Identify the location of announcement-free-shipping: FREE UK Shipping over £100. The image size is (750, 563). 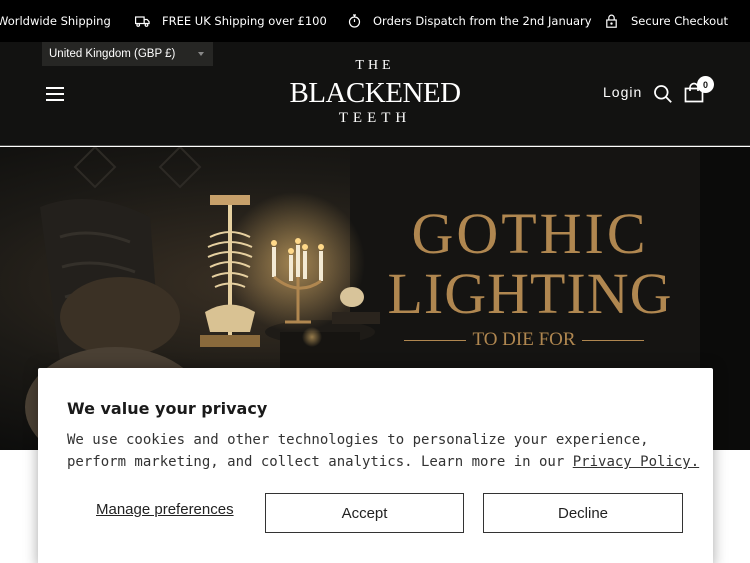
(231, 21).